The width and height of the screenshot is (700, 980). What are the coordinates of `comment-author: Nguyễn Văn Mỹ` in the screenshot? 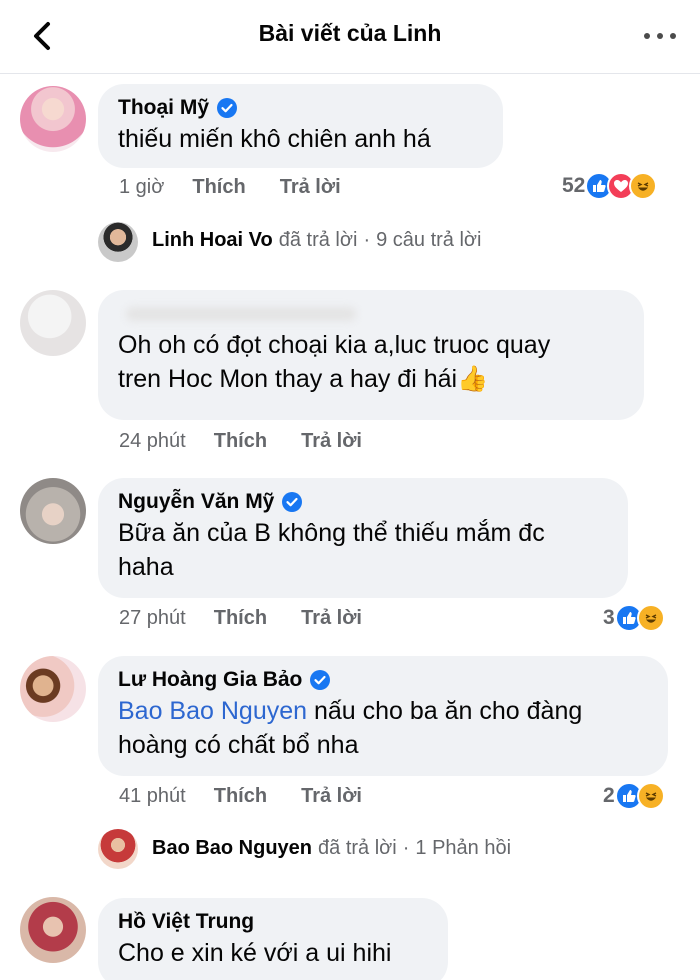 It's located at (196, 502).